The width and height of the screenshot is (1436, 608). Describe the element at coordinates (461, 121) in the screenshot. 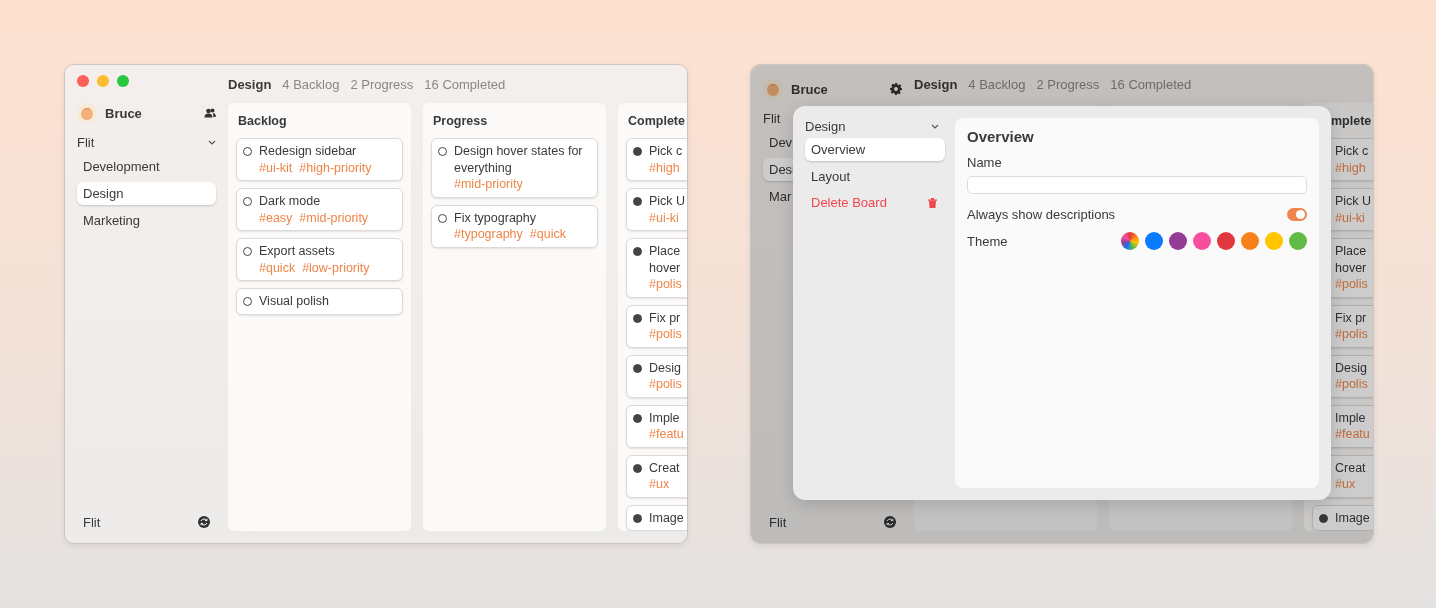

I see `column-heading: Progress` at that location.